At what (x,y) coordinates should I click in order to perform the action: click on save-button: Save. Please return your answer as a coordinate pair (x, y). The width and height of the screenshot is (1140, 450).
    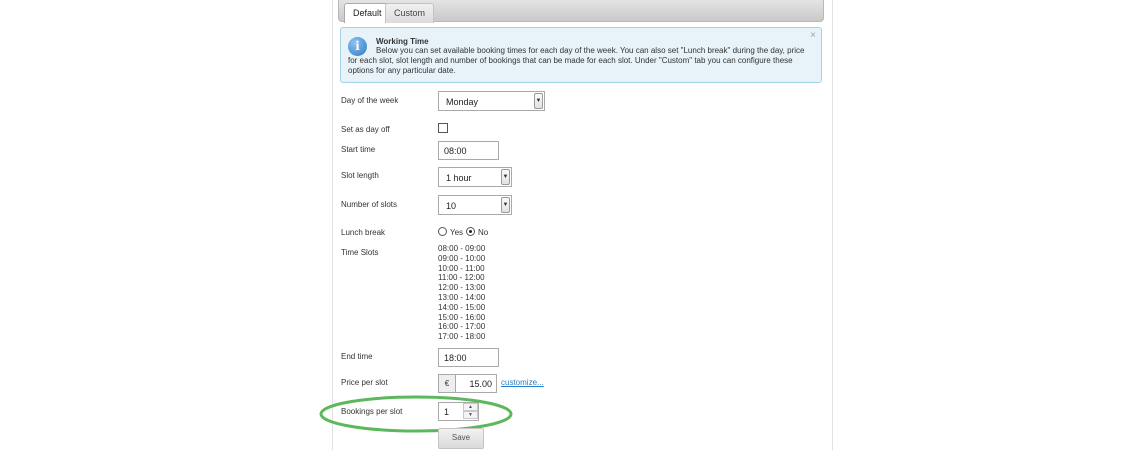
    Looking at the image, I should click on (461, 438).